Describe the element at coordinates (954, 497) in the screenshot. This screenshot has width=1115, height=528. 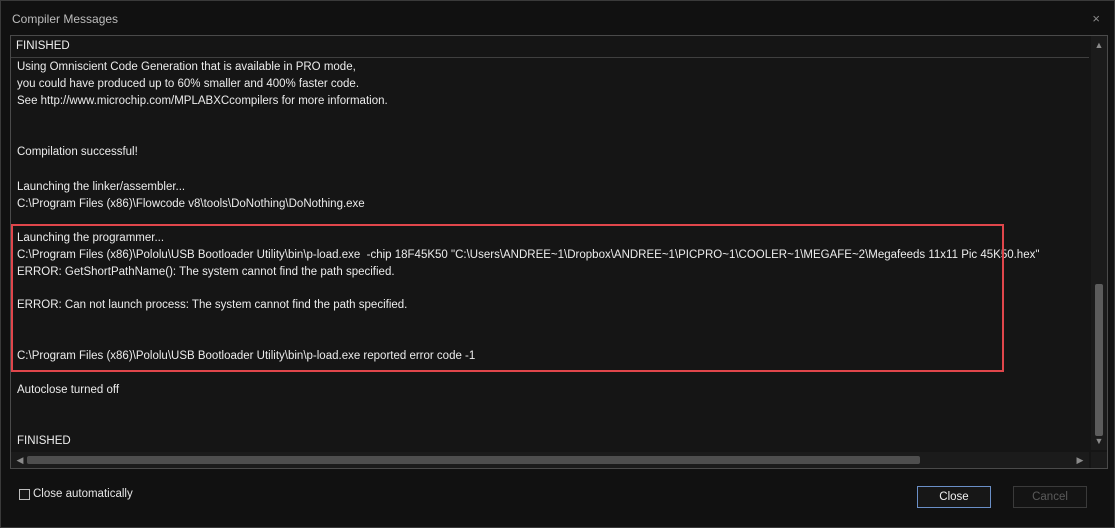
I see `close-button: Close` at that location.